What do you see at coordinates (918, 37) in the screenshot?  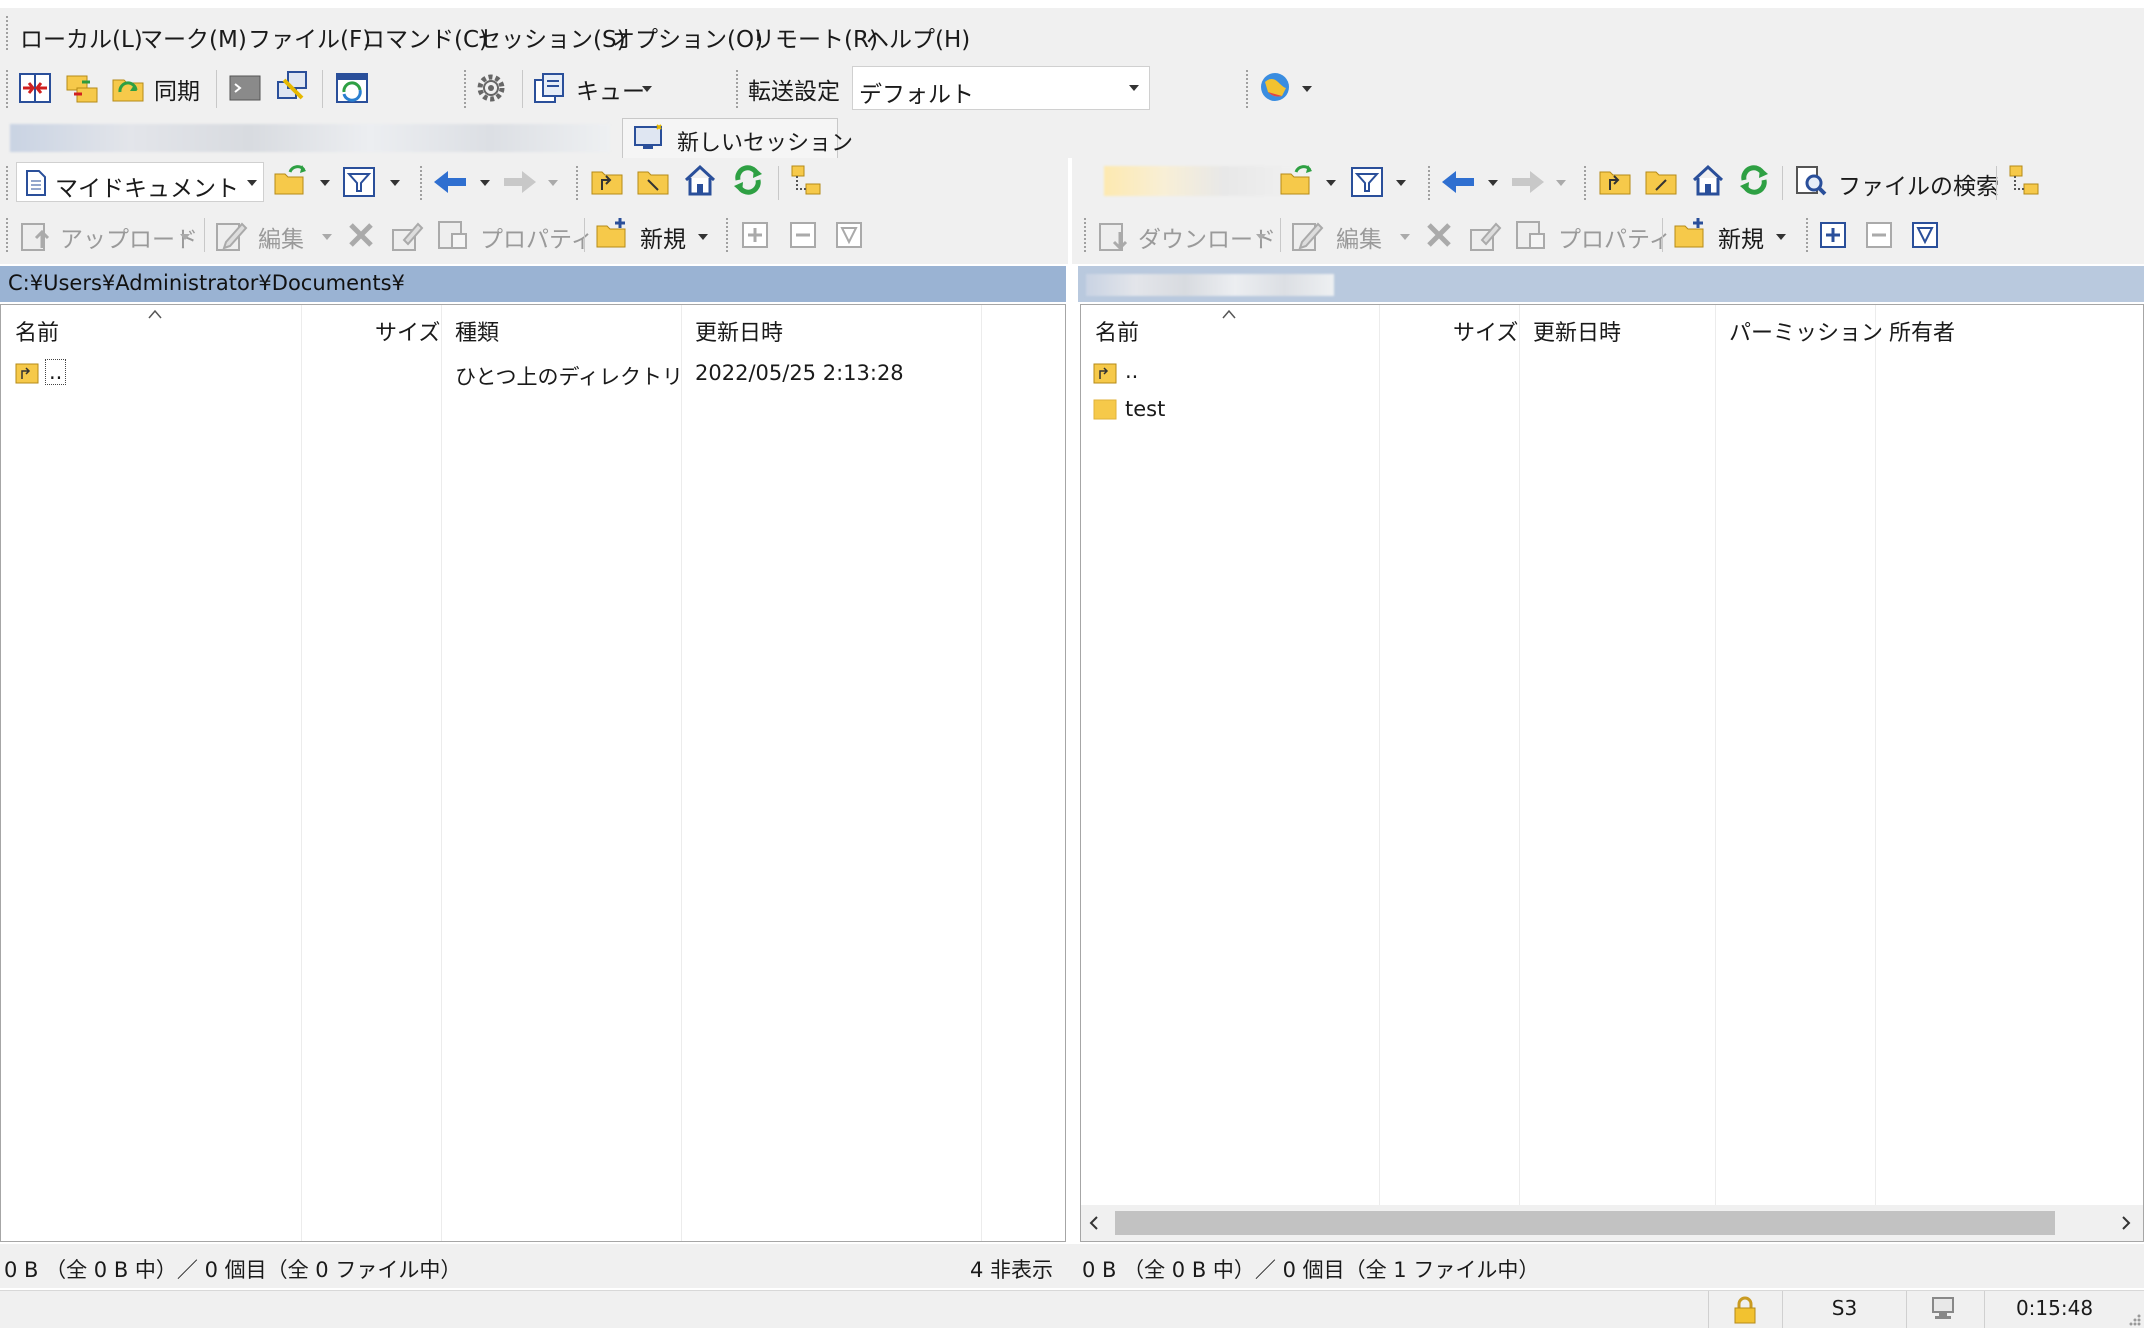 I see `menu-help: ヘルプ(H)` at bounding box center [918, 37].